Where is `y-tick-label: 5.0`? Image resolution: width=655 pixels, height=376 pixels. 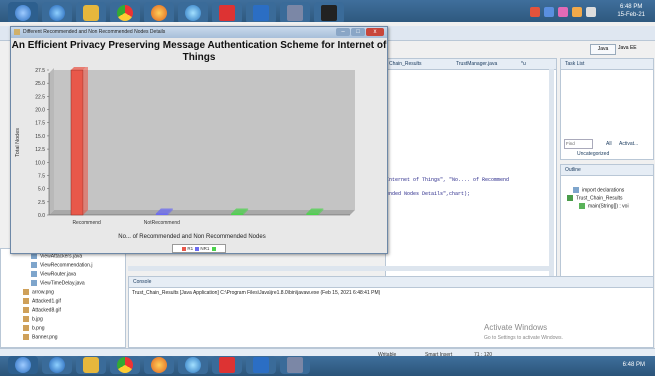 y-tick-label: 5.0 is located at coordinates (41, 190).